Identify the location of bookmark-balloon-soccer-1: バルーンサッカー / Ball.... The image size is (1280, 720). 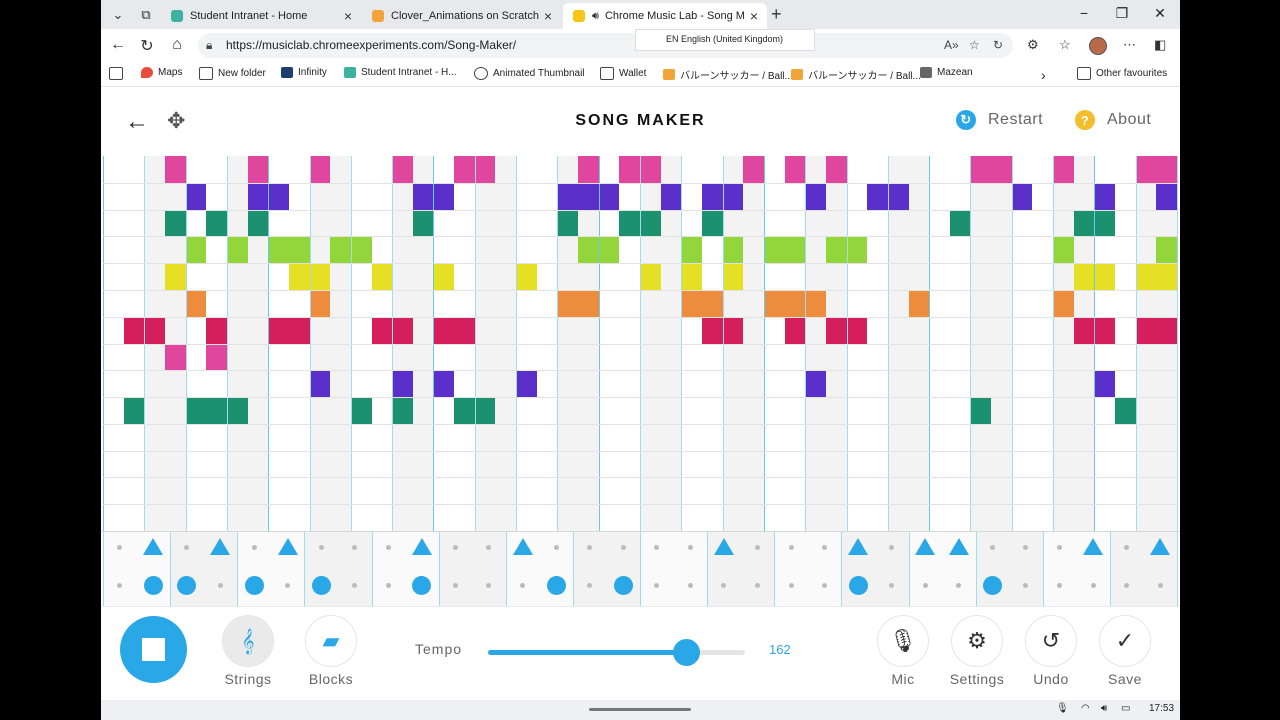
(728, 74).